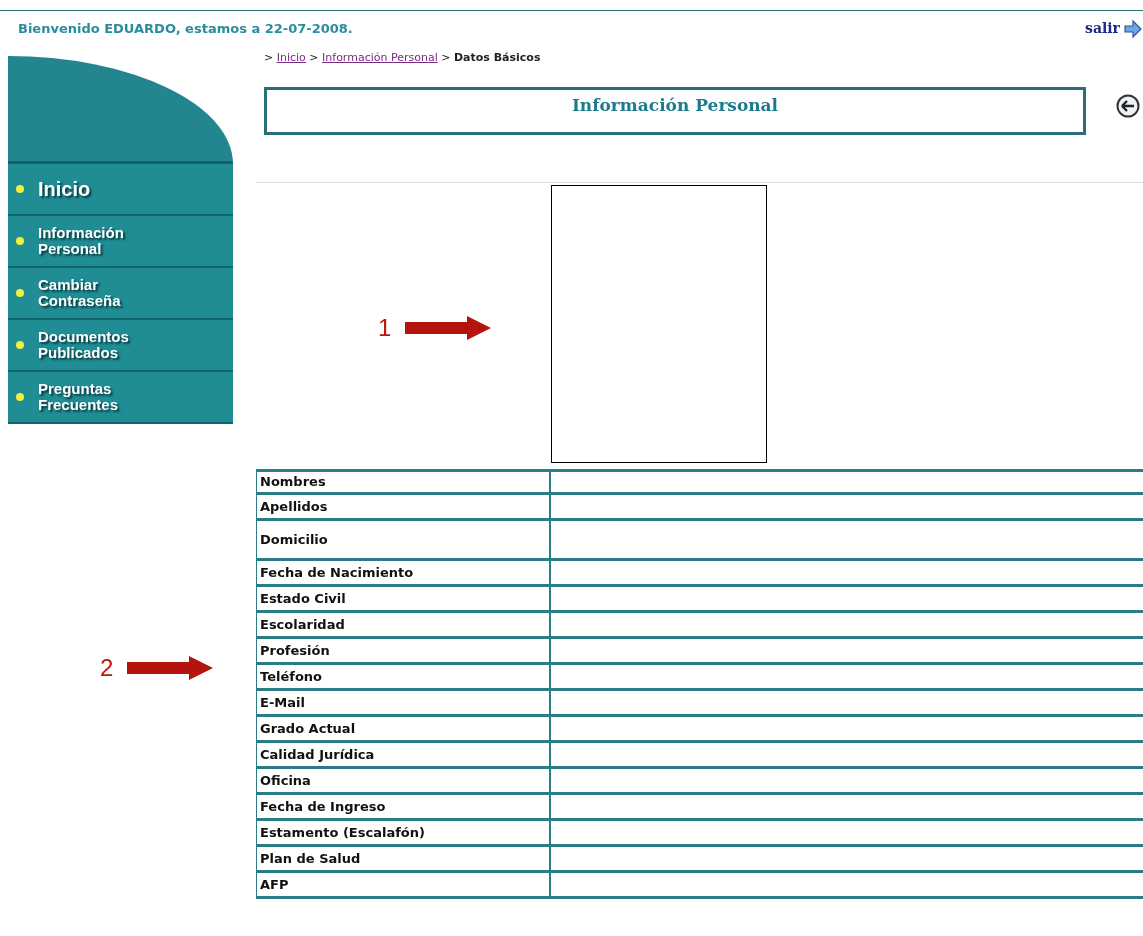 Image resolution: width=1143 pixels, height=936 pixels. Describe the element at coordinates (404, 728) in the screenshot. I see `field-label: Grado Actual` at that location.